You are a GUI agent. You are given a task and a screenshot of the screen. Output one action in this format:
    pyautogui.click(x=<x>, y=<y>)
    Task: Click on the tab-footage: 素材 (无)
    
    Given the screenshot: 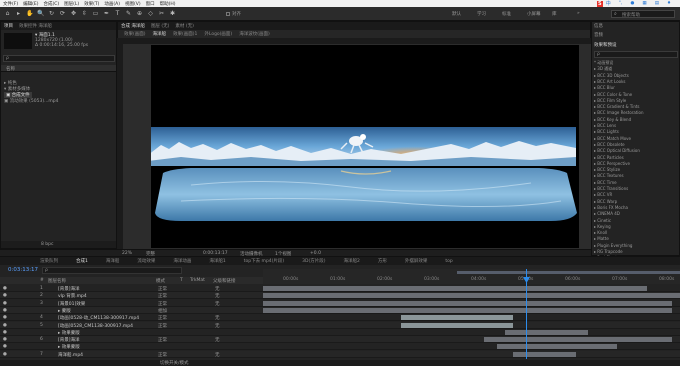 What is the action you would take?
    pyautogui.click(x=184, y=26)
    